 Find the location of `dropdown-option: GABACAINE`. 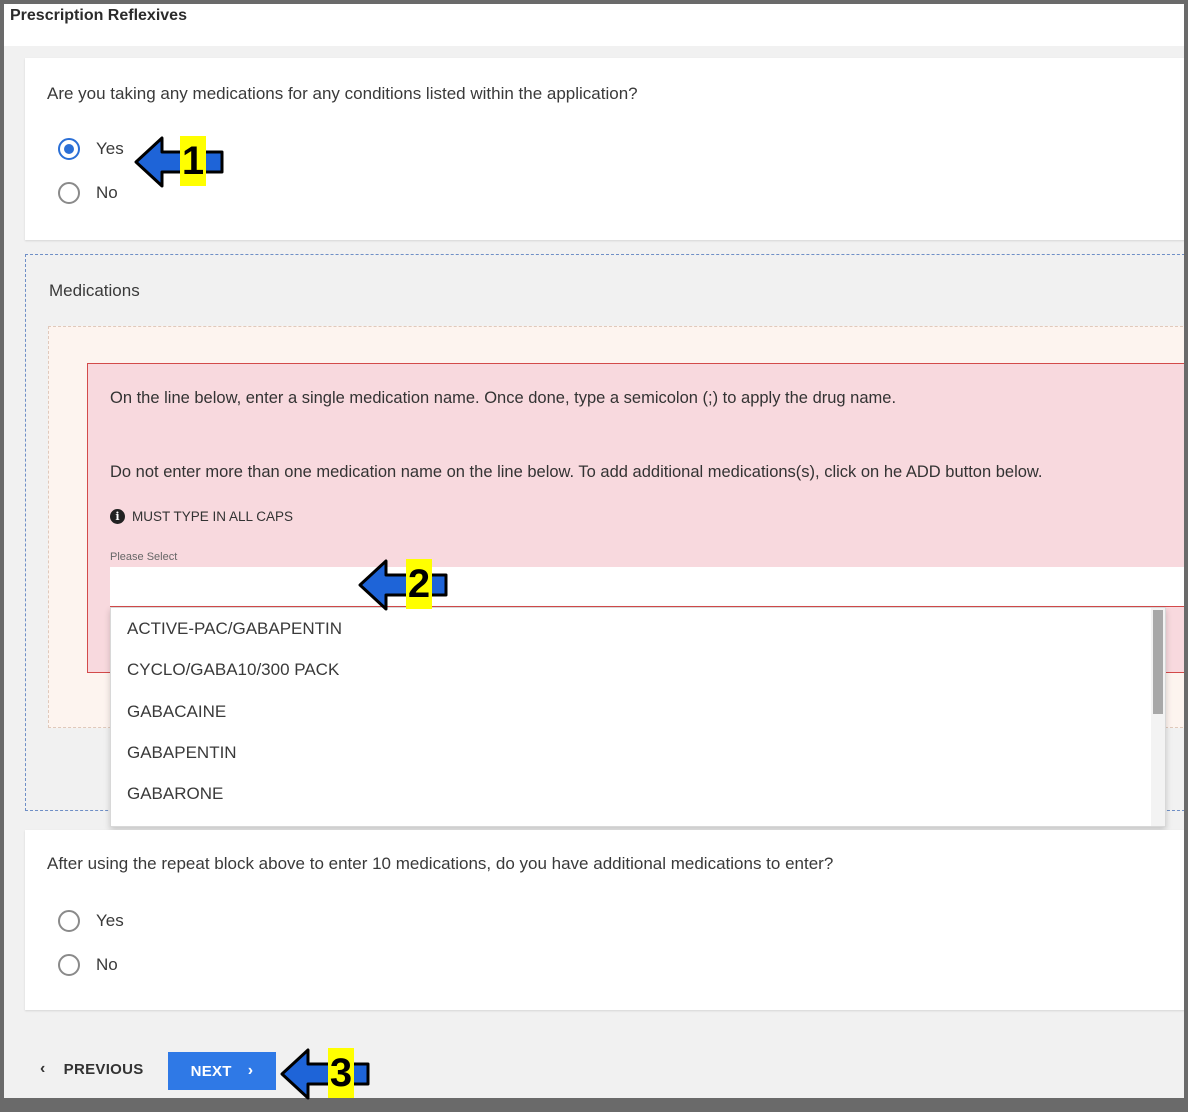

dropdown-option: GABACAINE is located at coordinates (632, 712).